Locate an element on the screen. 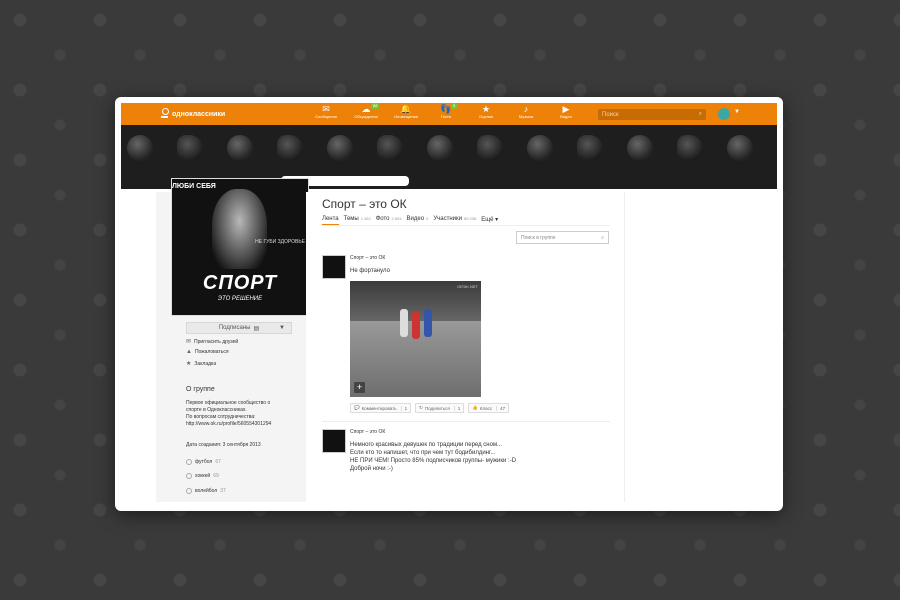 The width and height of the screenshot is (900, 600). share-icon: ↻ is located at coordinates (421, 407).